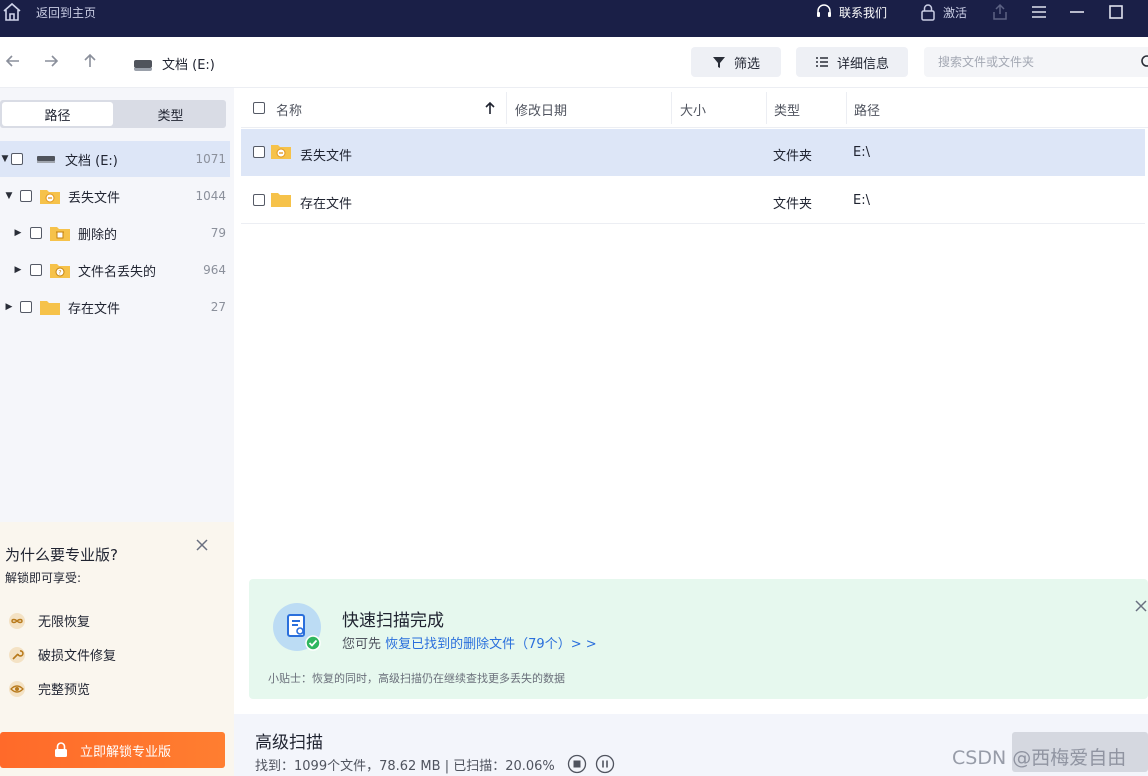  What do you see at coordinates (289, 743) in the screenshot?
I see `advanced-scan-title: 高级扫描` at bounding box center [289, 743].